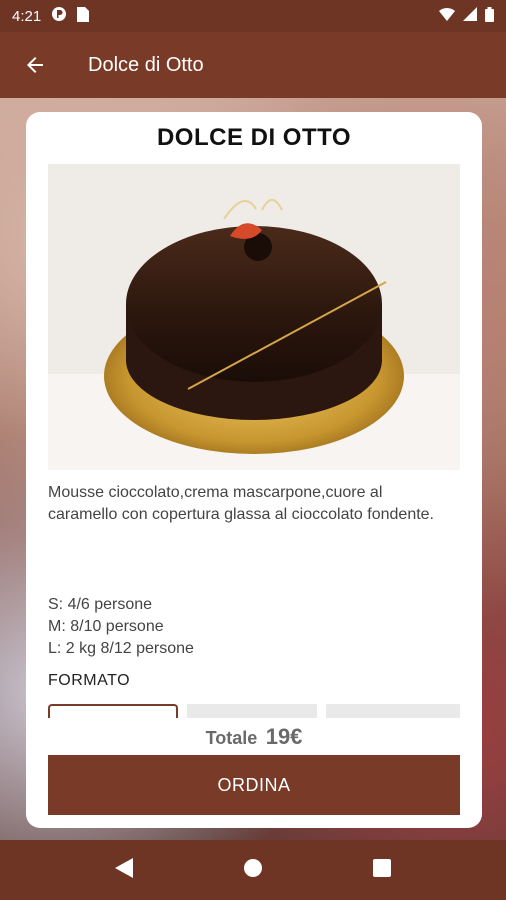 This screenshot has width=506, height=900. I want to click on status-time: 4:21, so click(27, 16).